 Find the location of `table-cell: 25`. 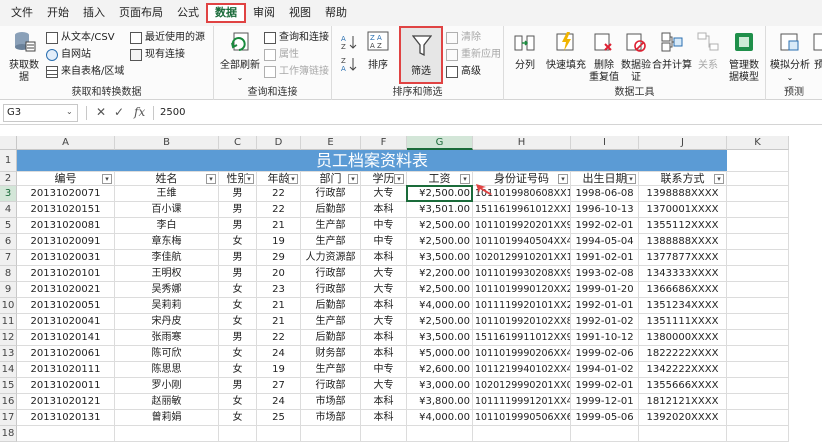

table-cell: 25 is located at coordinates (279, 418).